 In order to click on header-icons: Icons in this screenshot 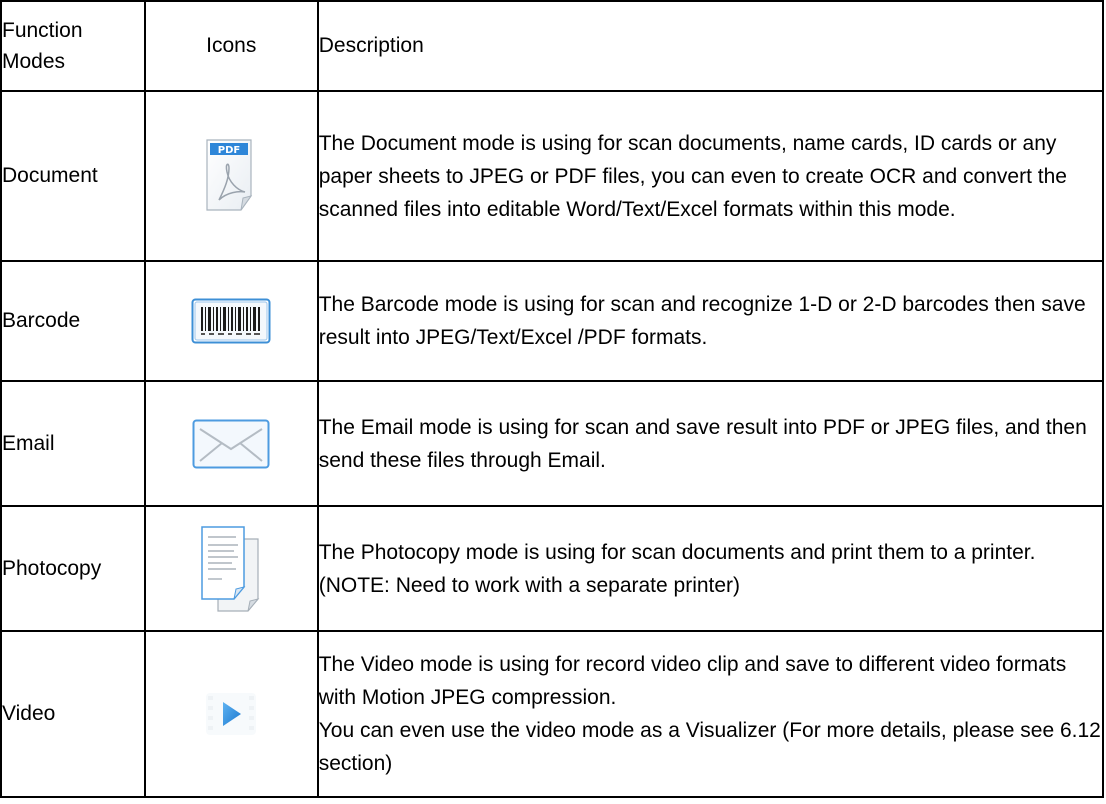, I will do `click(231, 46)`.